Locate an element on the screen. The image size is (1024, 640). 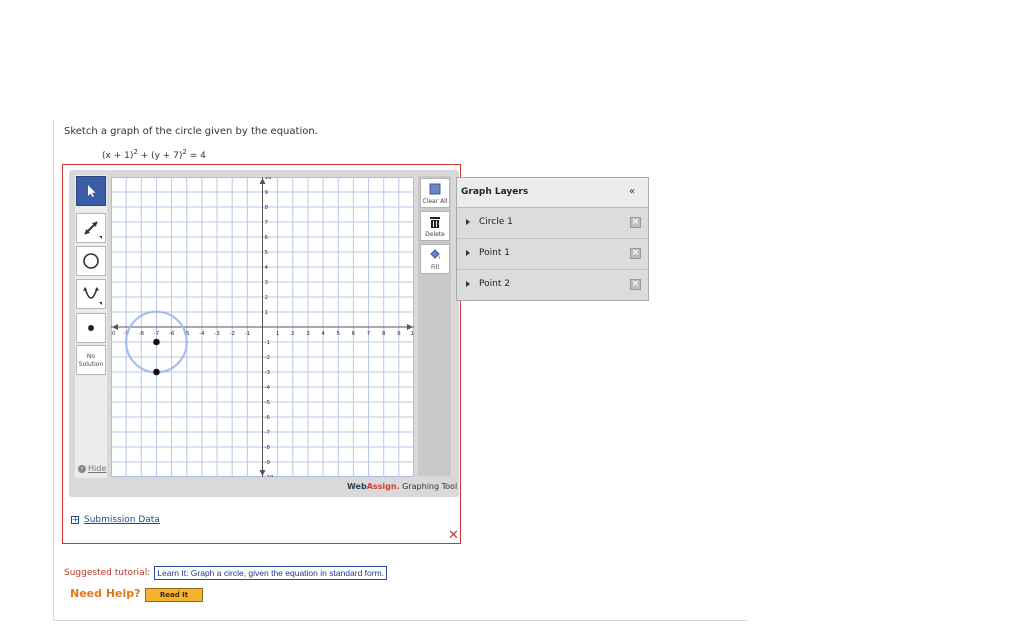
y-tick-label: 8 is located at coordinates (267, 208).